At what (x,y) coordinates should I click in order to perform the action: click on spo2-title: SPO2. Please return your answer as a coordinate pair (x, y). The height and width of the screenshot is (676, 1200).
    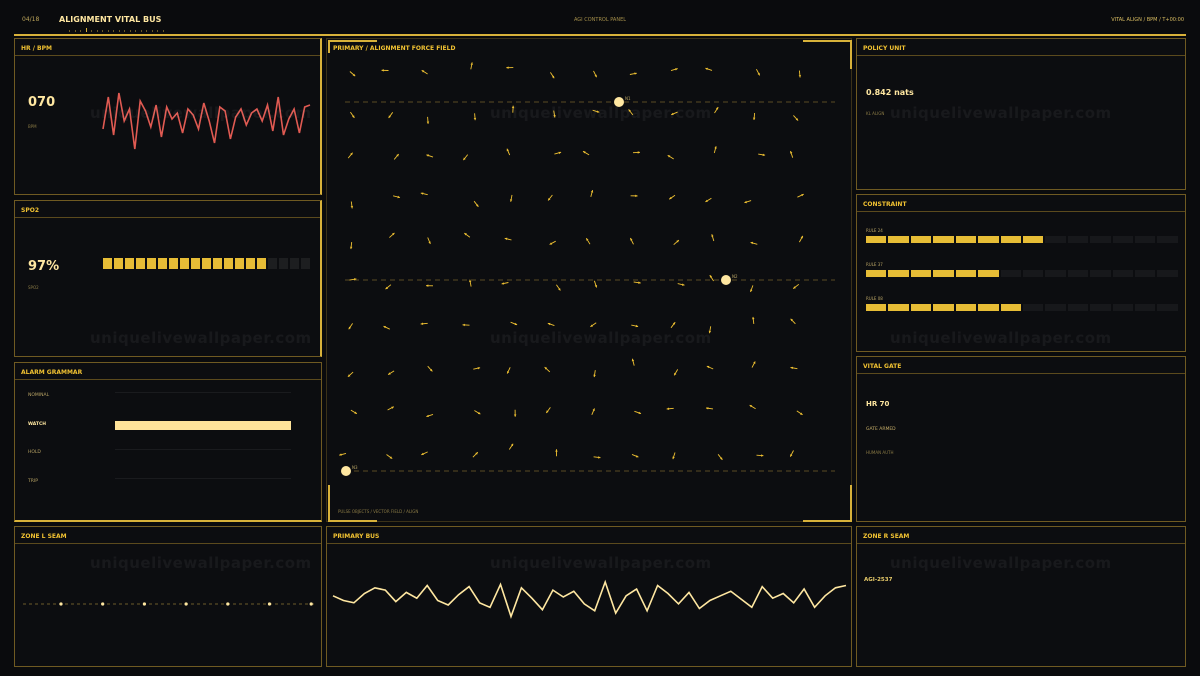
    Looking at the image, I should click on (30, 210).